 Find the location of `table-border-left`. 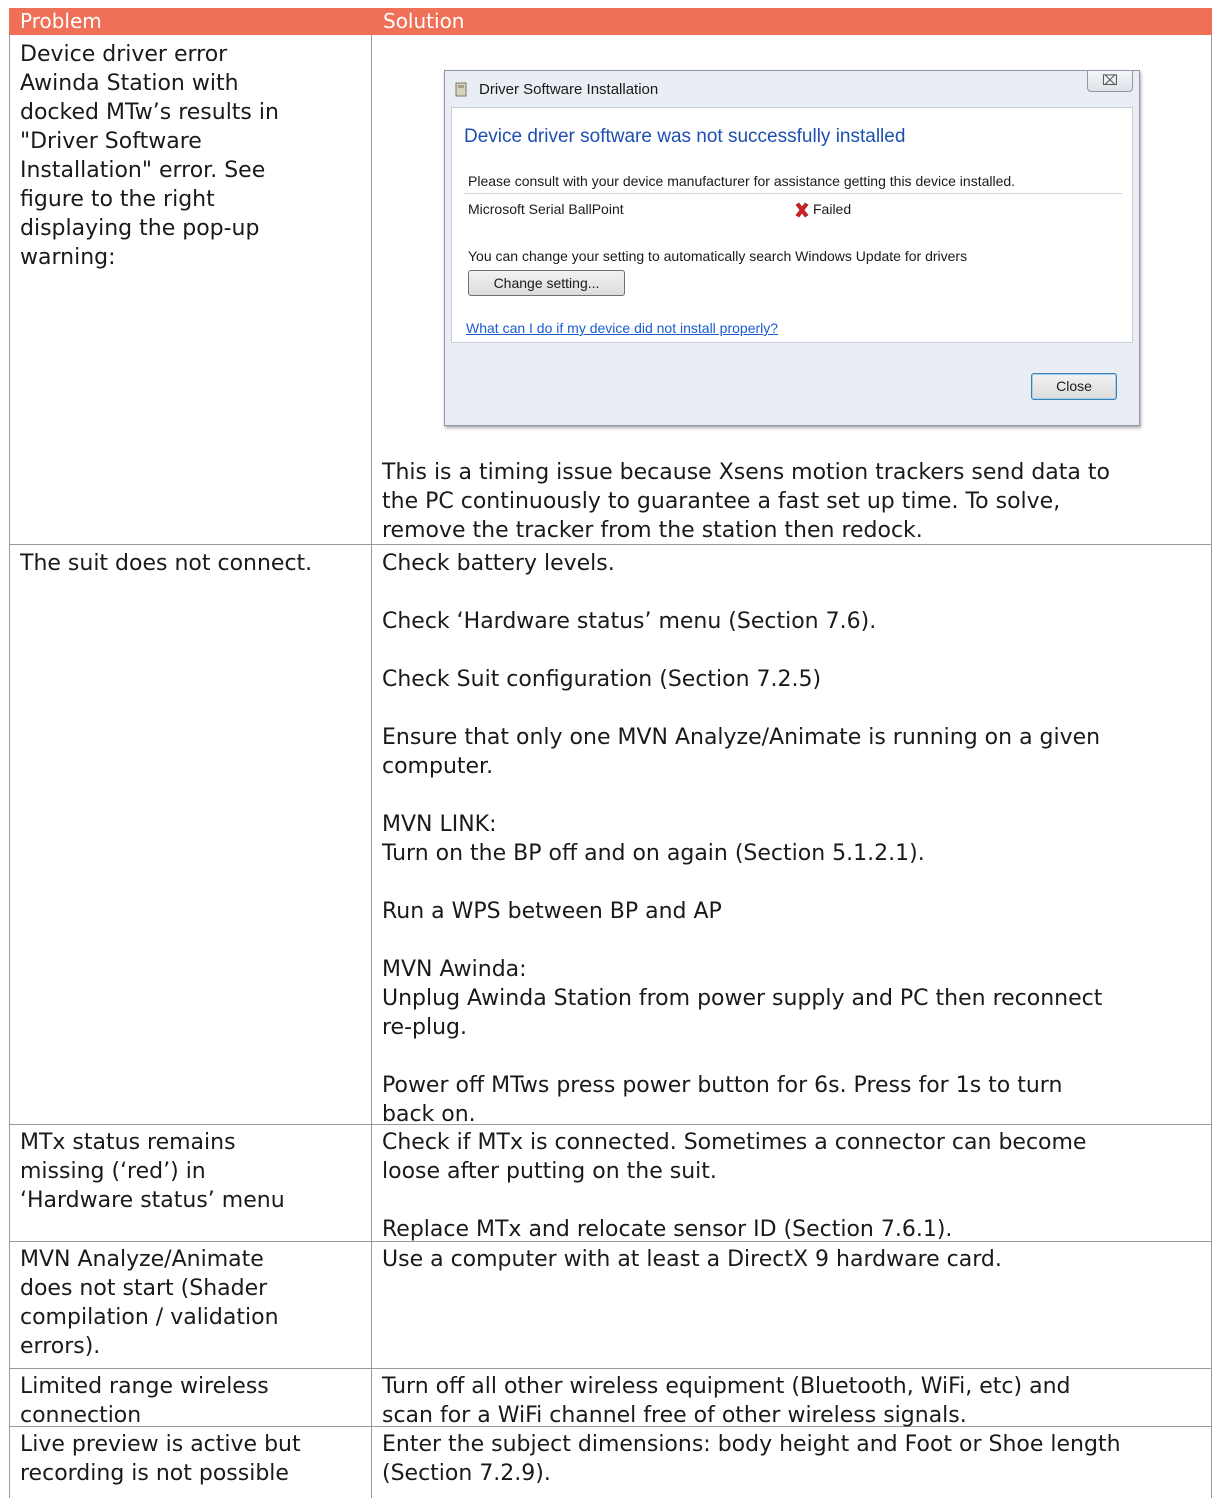

table-border-left is located at coordinates (9, 766).